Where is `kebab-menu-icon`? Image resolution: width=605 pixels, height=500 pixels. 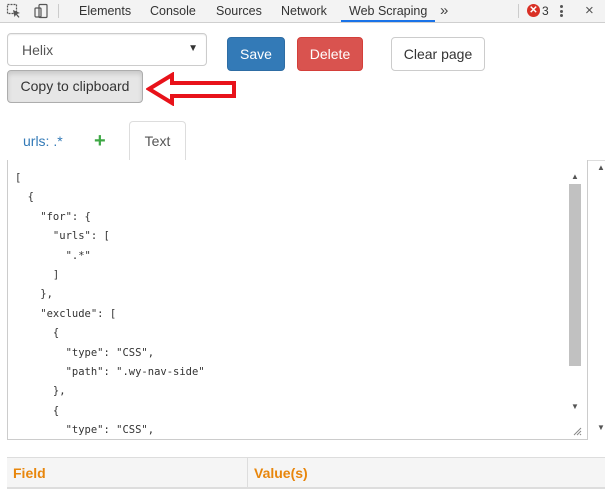 kebab-menu-icon is located at coordinates (561, 11).